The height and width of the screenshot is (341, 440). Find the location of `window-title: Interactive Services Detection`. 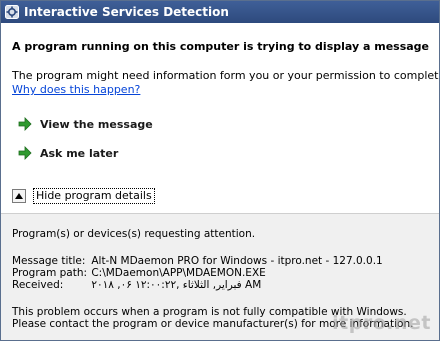

window-title: Interactive Services Detection is located at coordinates (126, 12).